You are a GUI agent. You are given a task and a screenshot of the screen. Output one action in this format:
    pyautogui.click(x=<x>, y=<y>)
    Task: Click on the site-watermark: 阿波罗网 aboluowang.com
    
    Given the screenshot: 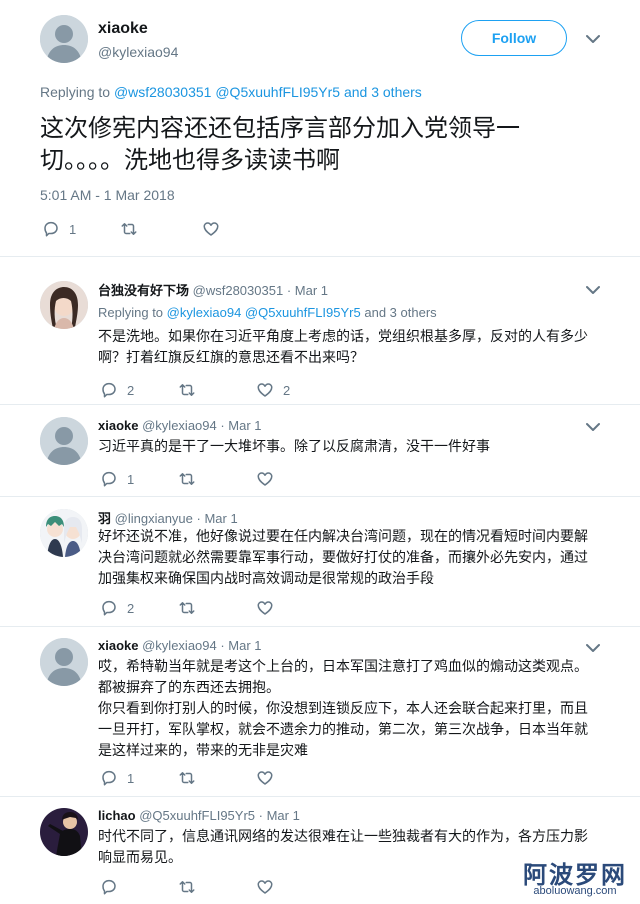 What is the action you would take?
    pyautogui.click(x=575, y=878)
    